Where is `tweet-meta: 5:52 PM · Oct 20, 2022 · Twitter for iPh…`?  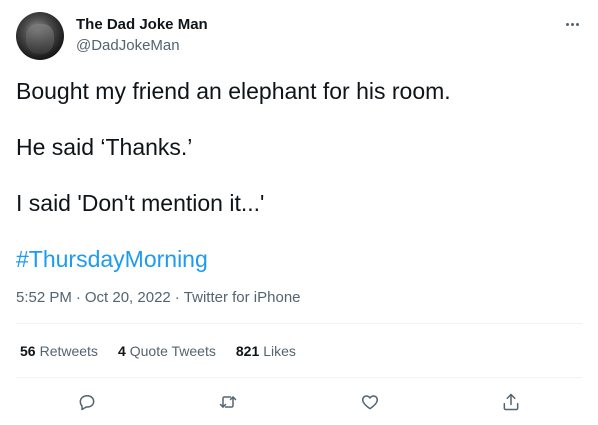 tweet-meta: 5:52 PM · Oct 20, 2022 · Twitter for iPh… is located at coordinates (158, 297).